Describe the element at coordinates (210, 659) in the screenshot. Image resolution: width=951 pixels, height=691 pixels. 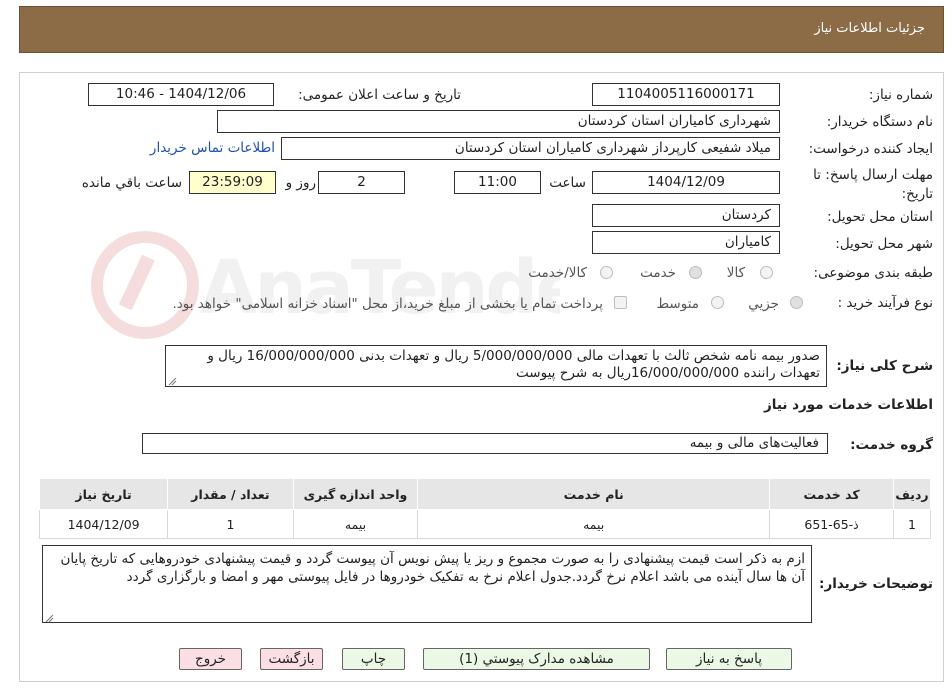
I see `exit-button: خروج` at that location.